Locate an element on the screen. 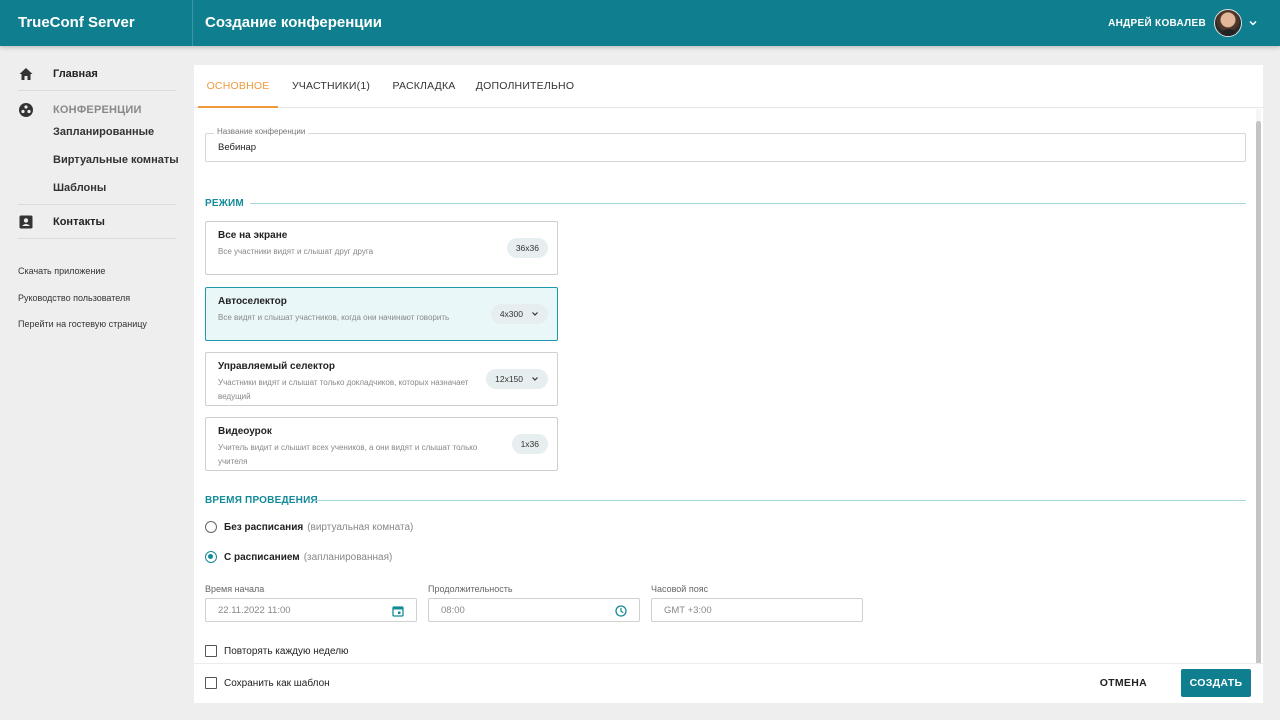 The height and width of the screenshot is (720, 1280). clock-icon is located at coordinates (621, 613).